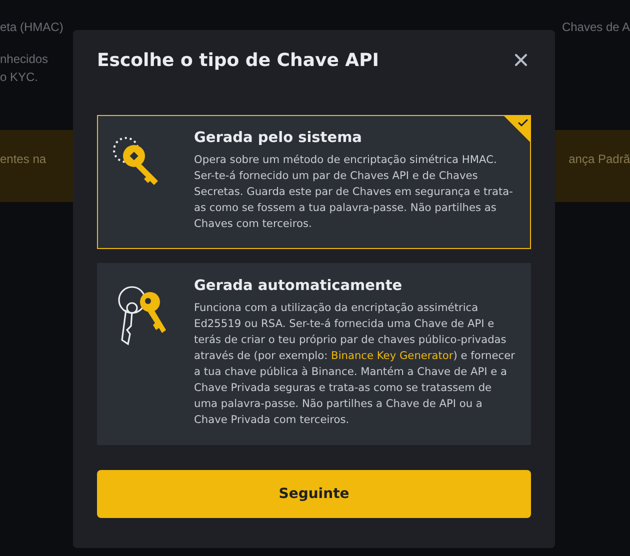 Image resolution: width=630 pixels, height=556 pixels. What do you see at coordinates (599, 159) in the screenshot?
I see `banner-text: ança Padrã` at bounding box center [599, 159].